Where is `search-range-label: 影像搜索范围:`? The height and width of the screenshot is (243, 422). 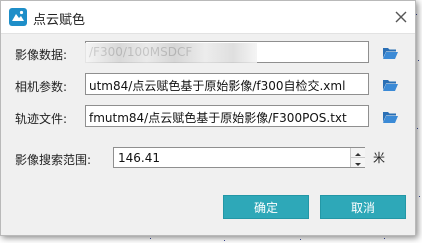
search-range-label: 影像搜索范围: is located at coordinates (53, 160).